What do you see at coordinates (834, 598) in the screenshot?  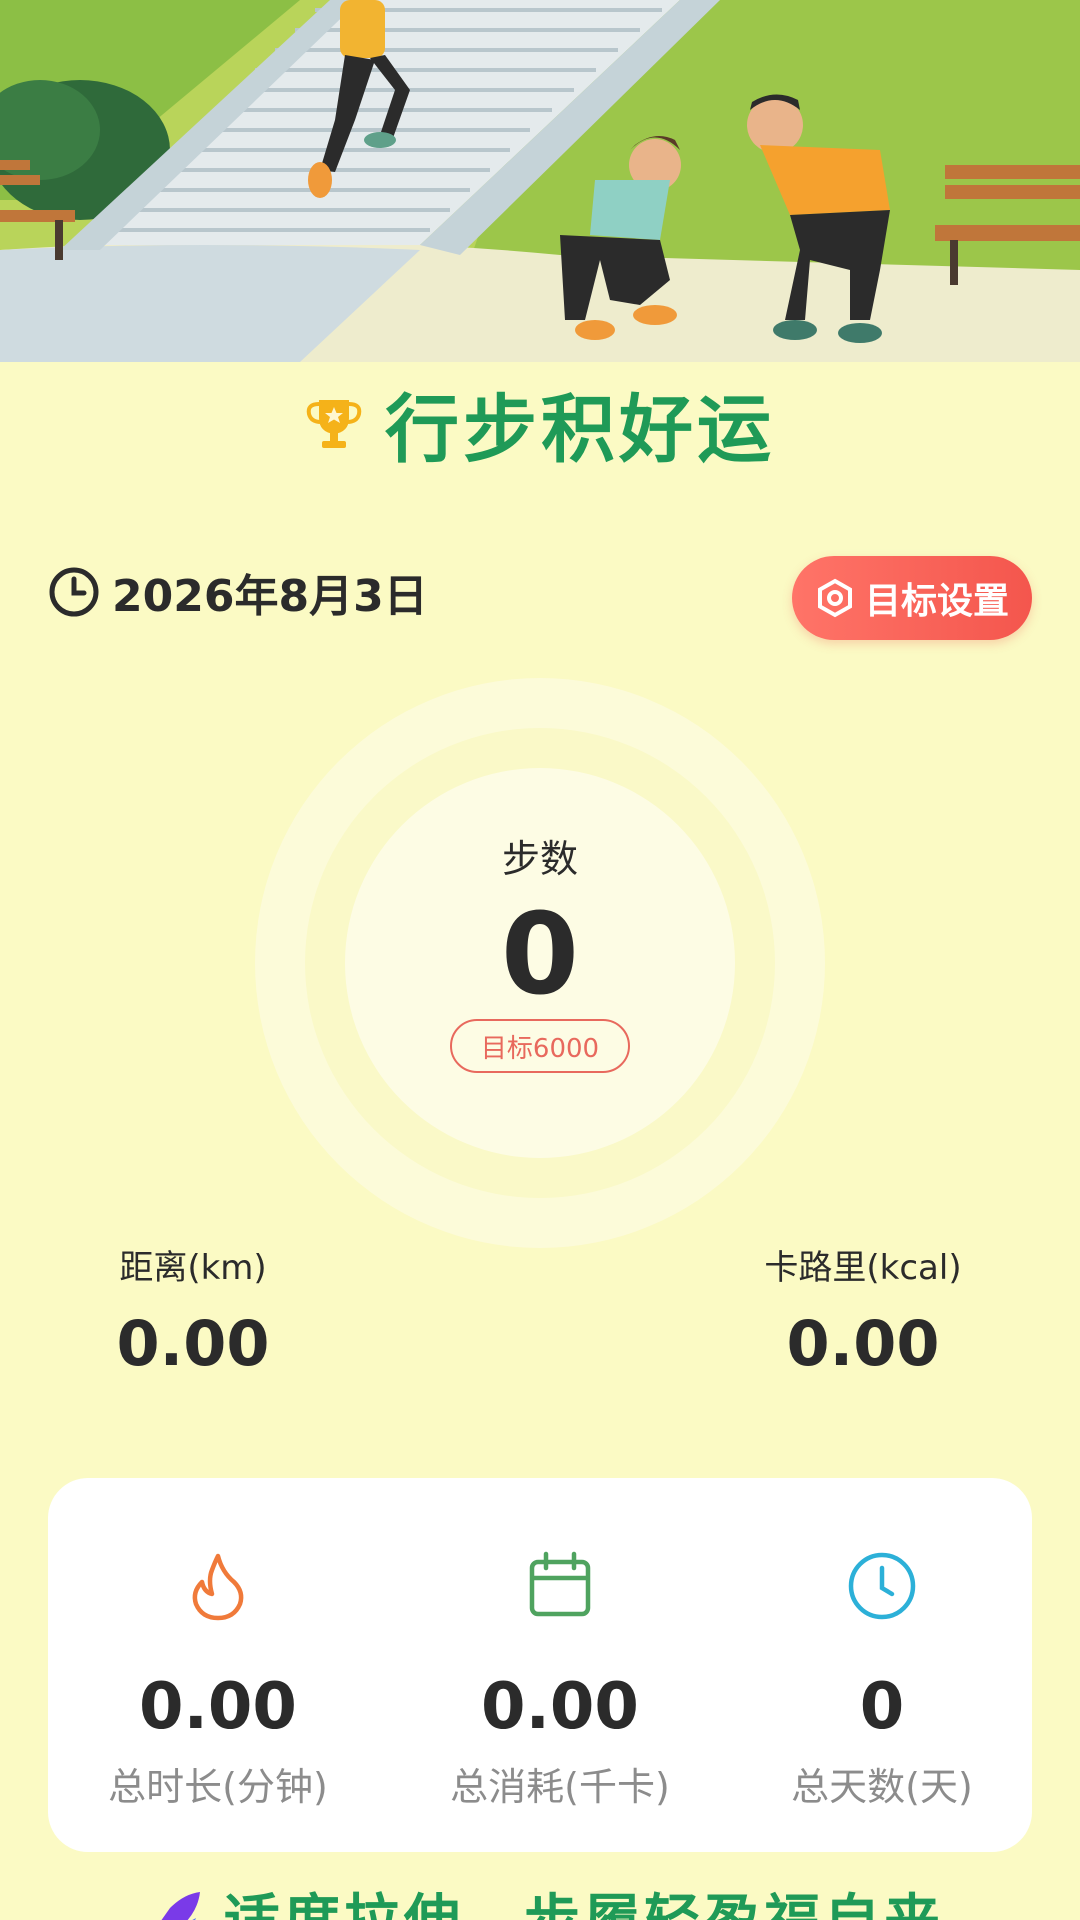 I see `settings-hex-icon` at bounding box center [834, 598].